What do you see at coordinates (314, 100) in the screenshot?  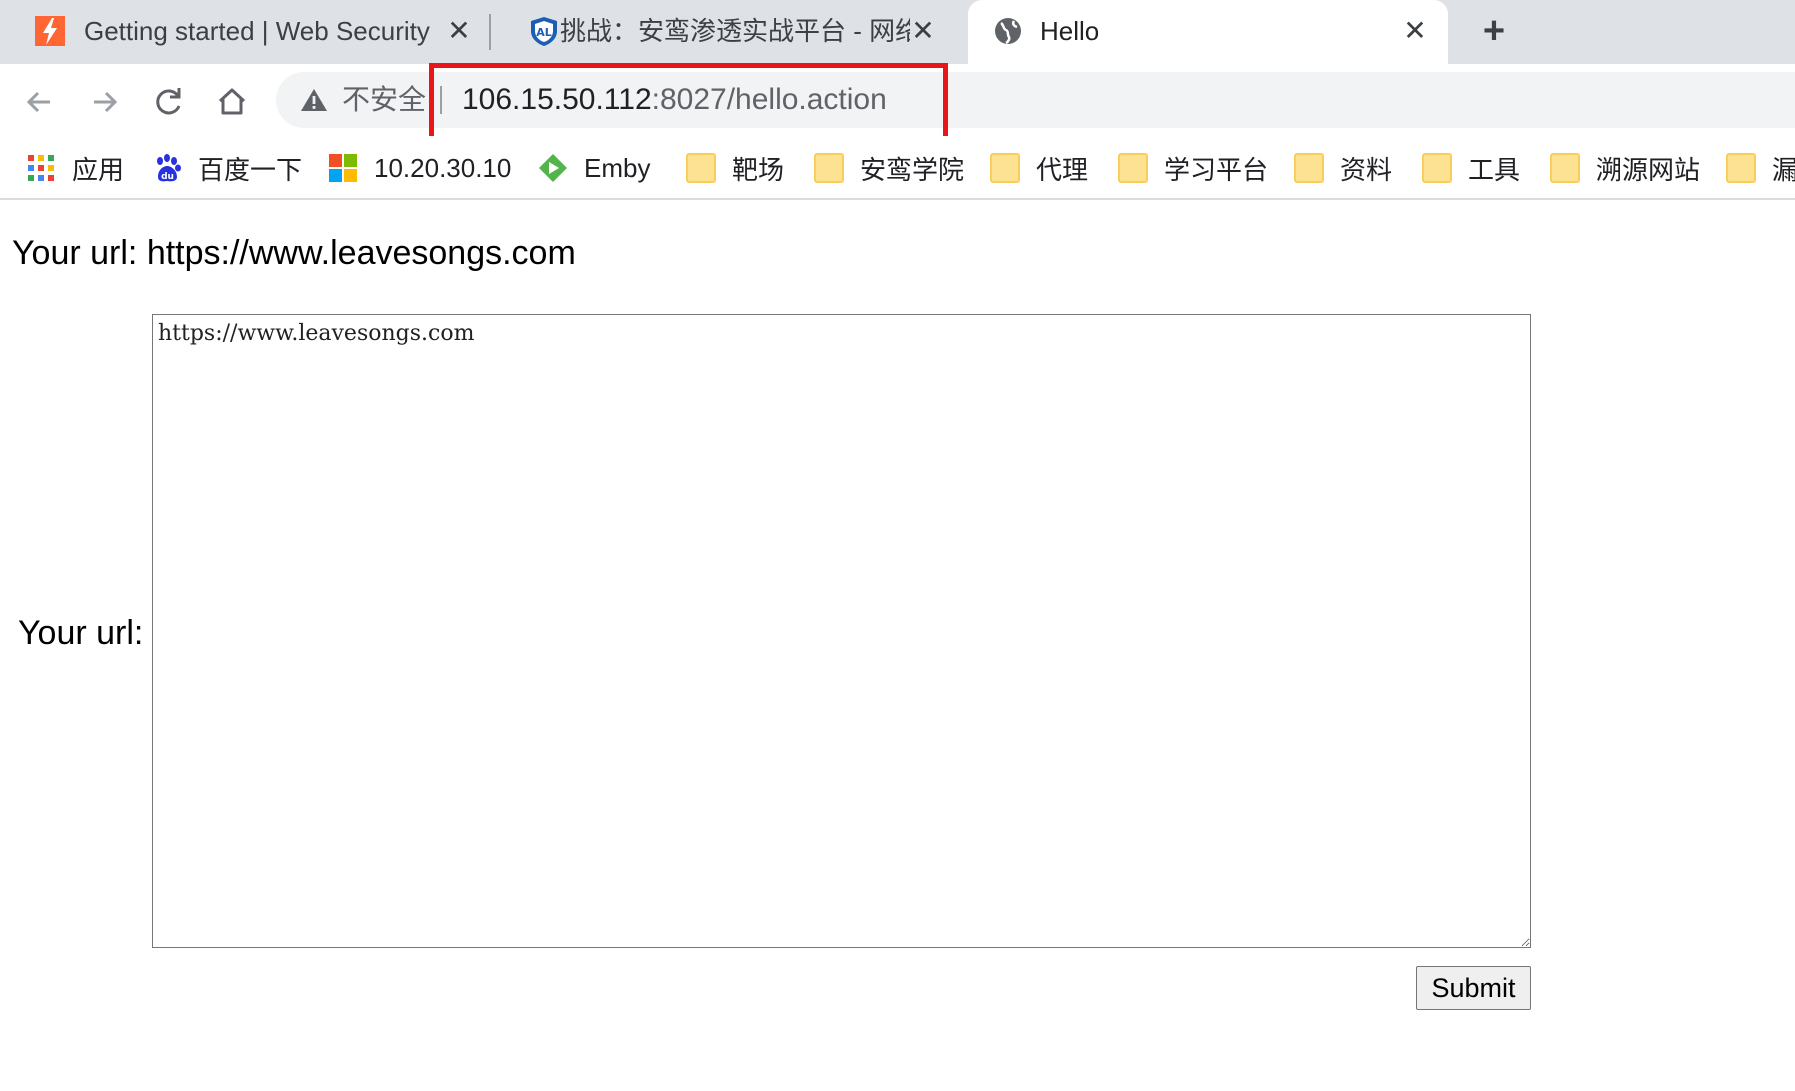 I see `warning-triangle-icon` at bounding box center [314, 100].